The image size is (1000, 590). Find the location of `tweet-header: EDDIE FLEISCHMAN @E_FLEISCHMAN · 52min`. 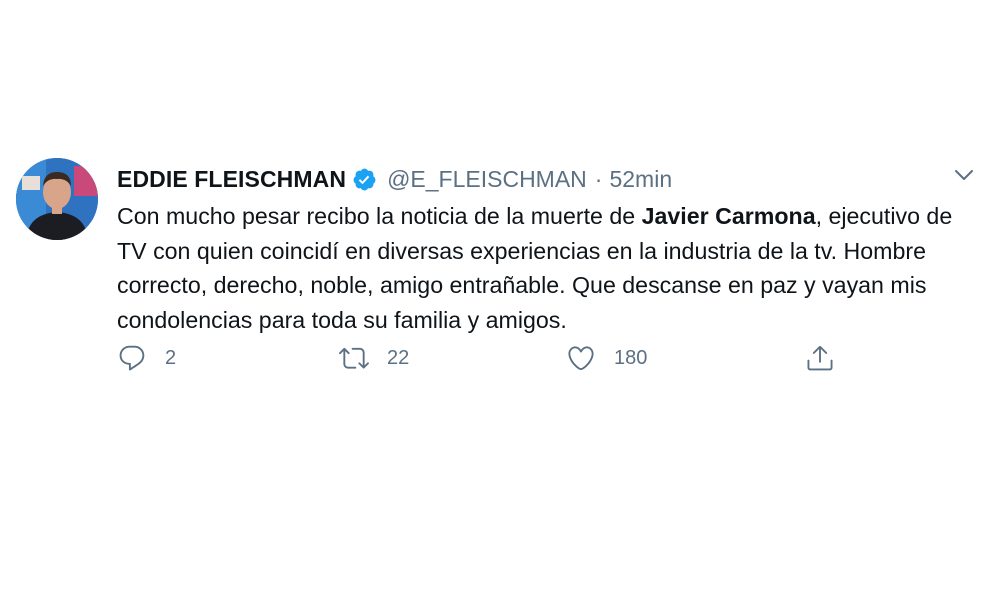

tweet-header: EDDIE FLEISCHMAN @E_FLEISCHMAN · 52min is located at coordinates (394, 179).